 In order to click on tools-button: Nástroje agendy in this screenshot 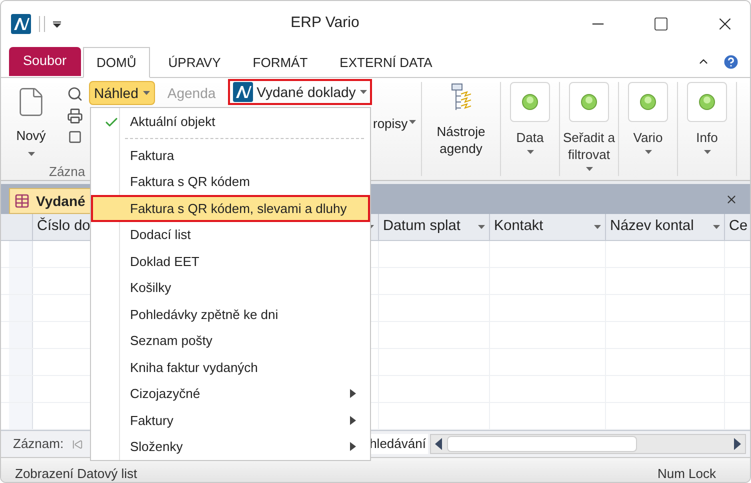, I will do `click(461, 140)`.